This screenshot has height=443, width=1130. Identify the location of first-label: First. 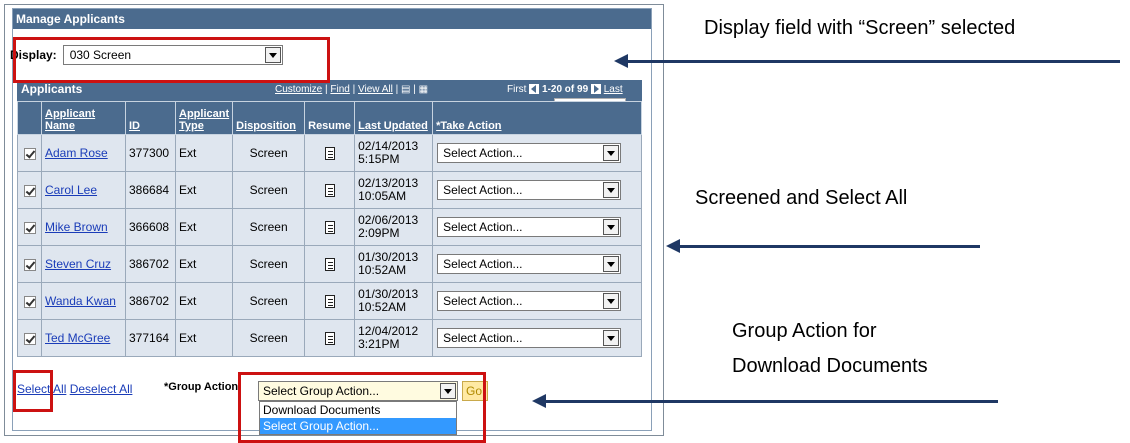
(517, 89).